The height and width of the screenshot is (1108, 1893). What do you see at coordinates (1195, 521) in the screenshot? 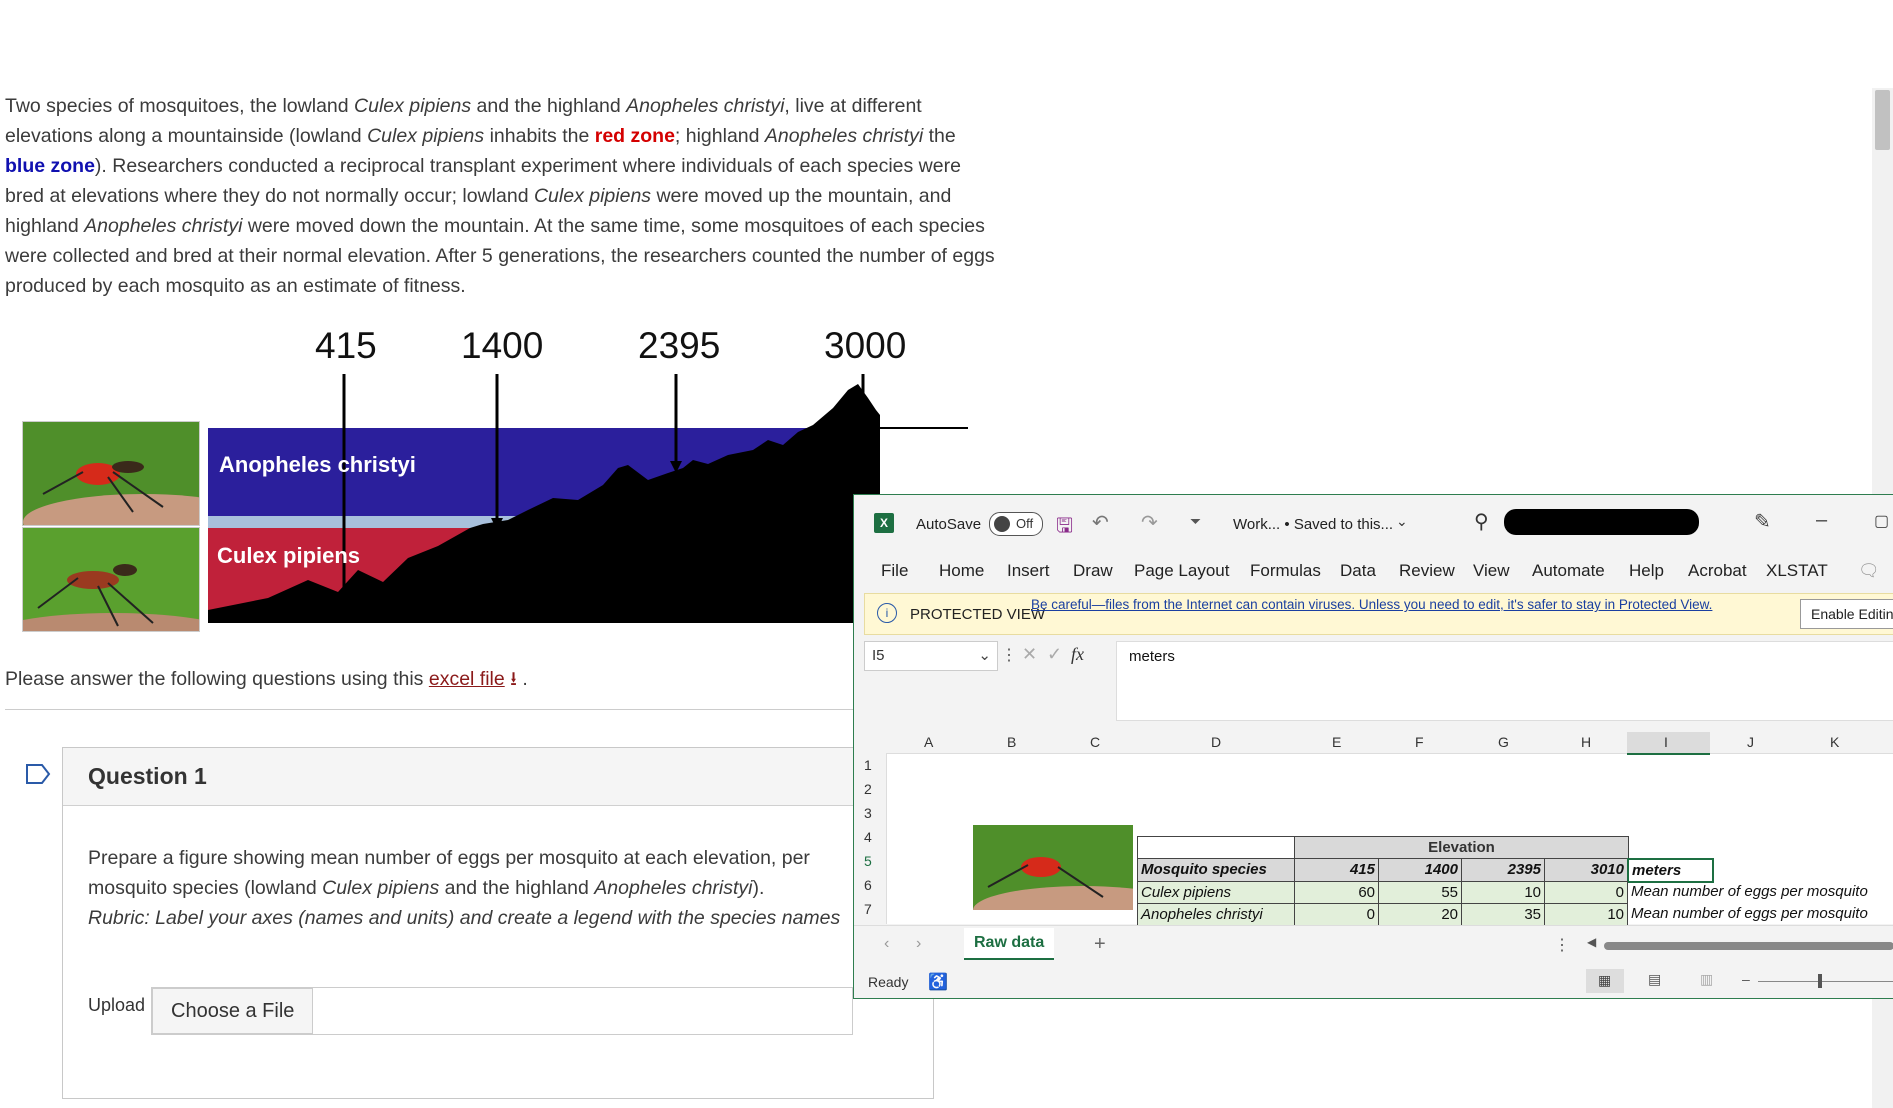
I see `customize-toolbar-icon: ⏷` at bounding box center [1195, 521].